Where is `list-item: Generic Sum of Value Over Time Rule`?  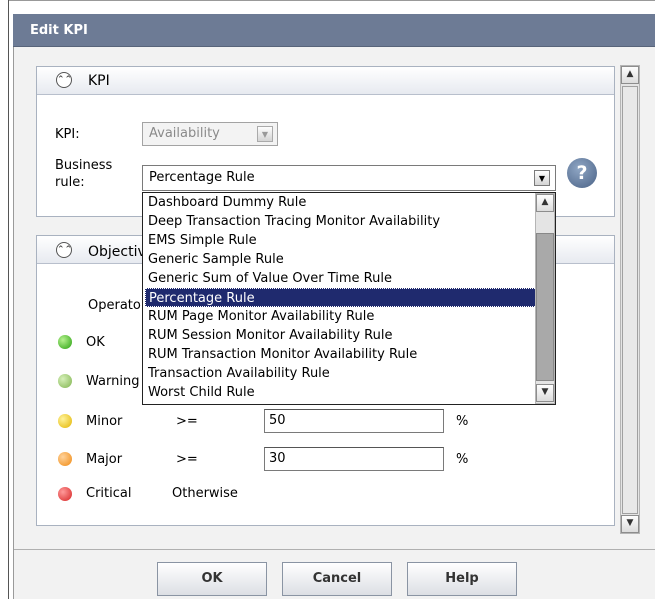
list-item: Generic Sum of Value Over Time Rule is located at coordinates (341, 278).